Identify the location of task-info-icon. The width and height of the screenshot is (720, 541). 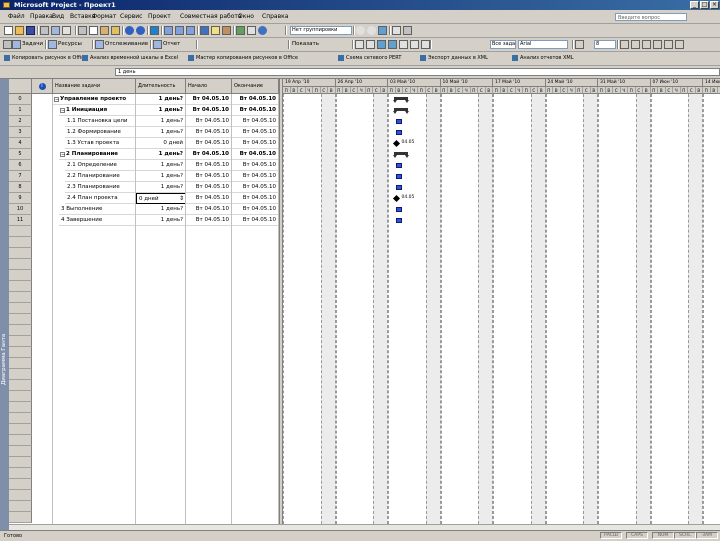
(204, 30).